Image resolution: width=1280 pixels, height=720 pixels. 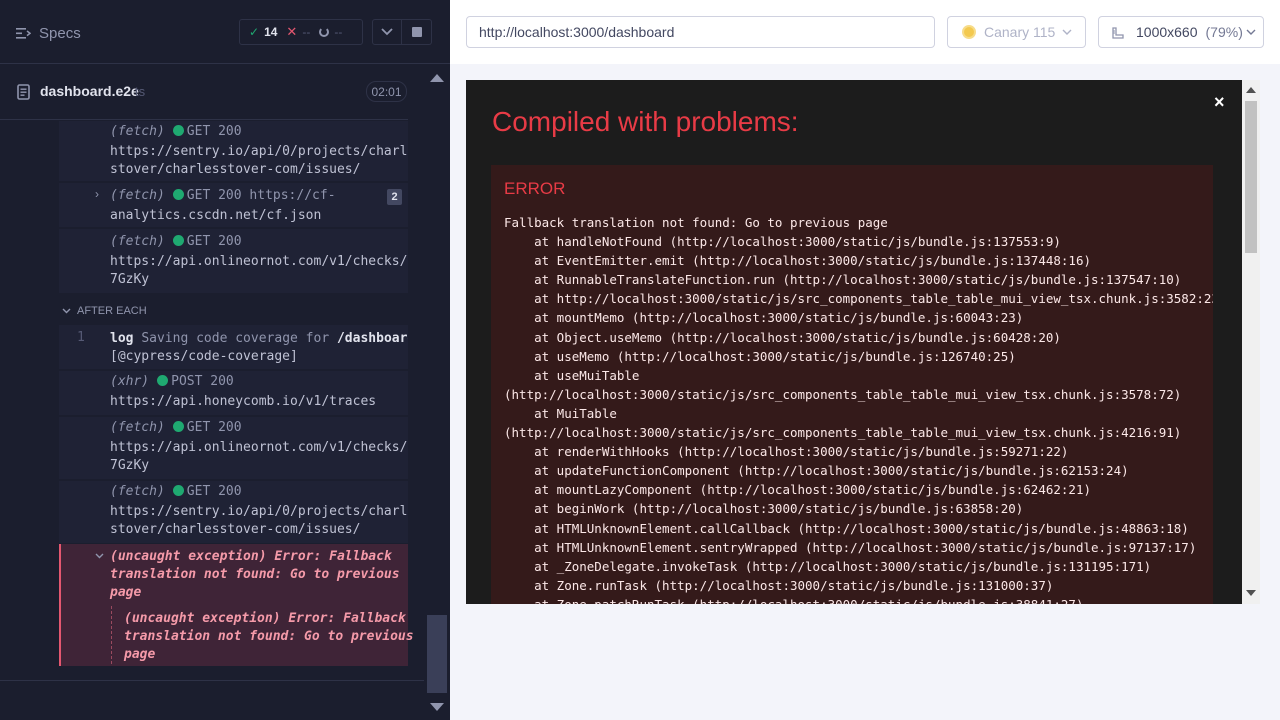 I want to click on expand-collapse-button, so click(x=387, y=32).